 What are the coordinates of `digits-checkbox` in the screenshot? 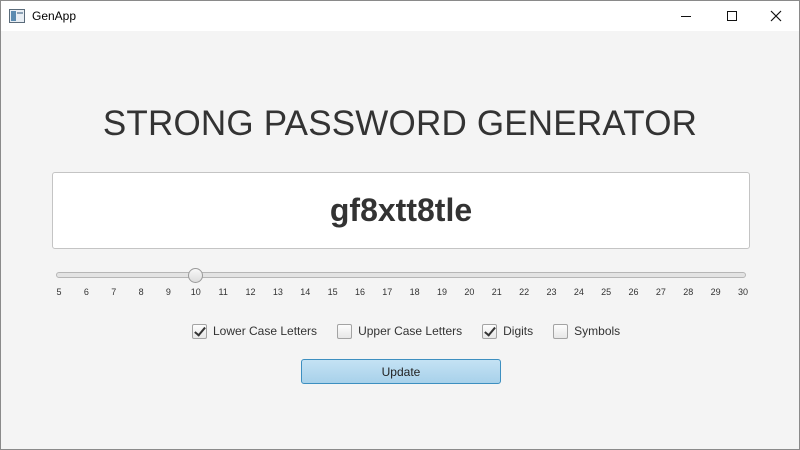 It's located at (490, 331).